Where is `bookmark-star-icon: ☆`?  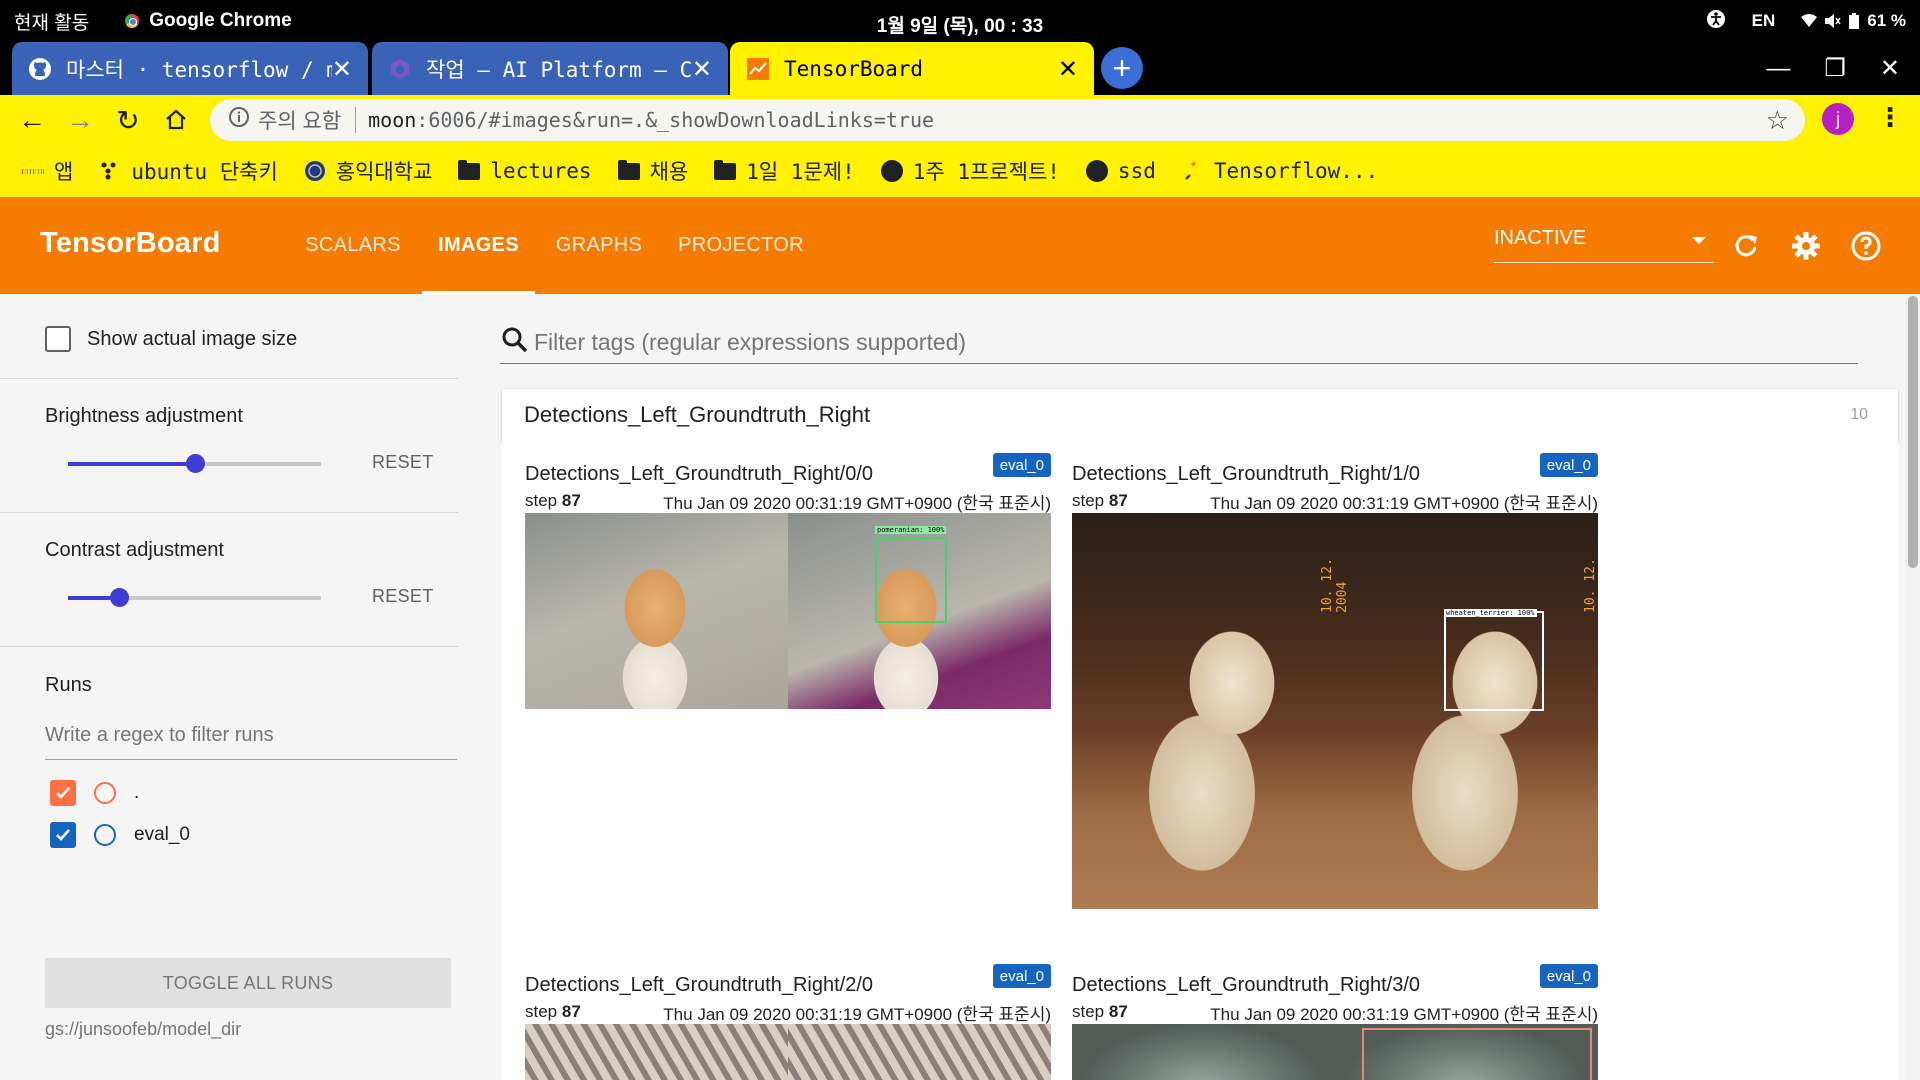 bookmark-star-icon: ☆ is located at coordinates (1777, 120).